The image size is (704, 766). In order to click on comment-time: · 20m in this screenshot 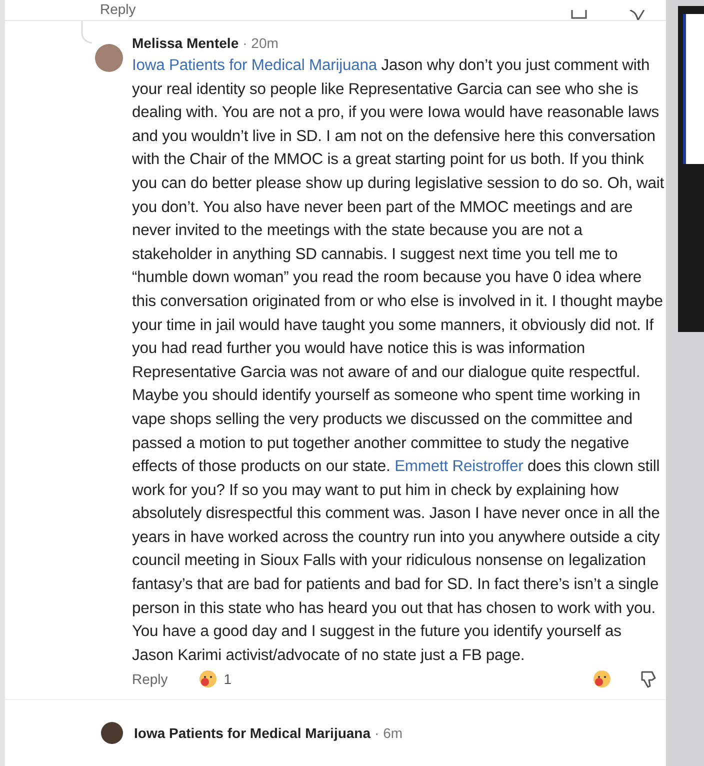, I will do `click(260, 43)`.